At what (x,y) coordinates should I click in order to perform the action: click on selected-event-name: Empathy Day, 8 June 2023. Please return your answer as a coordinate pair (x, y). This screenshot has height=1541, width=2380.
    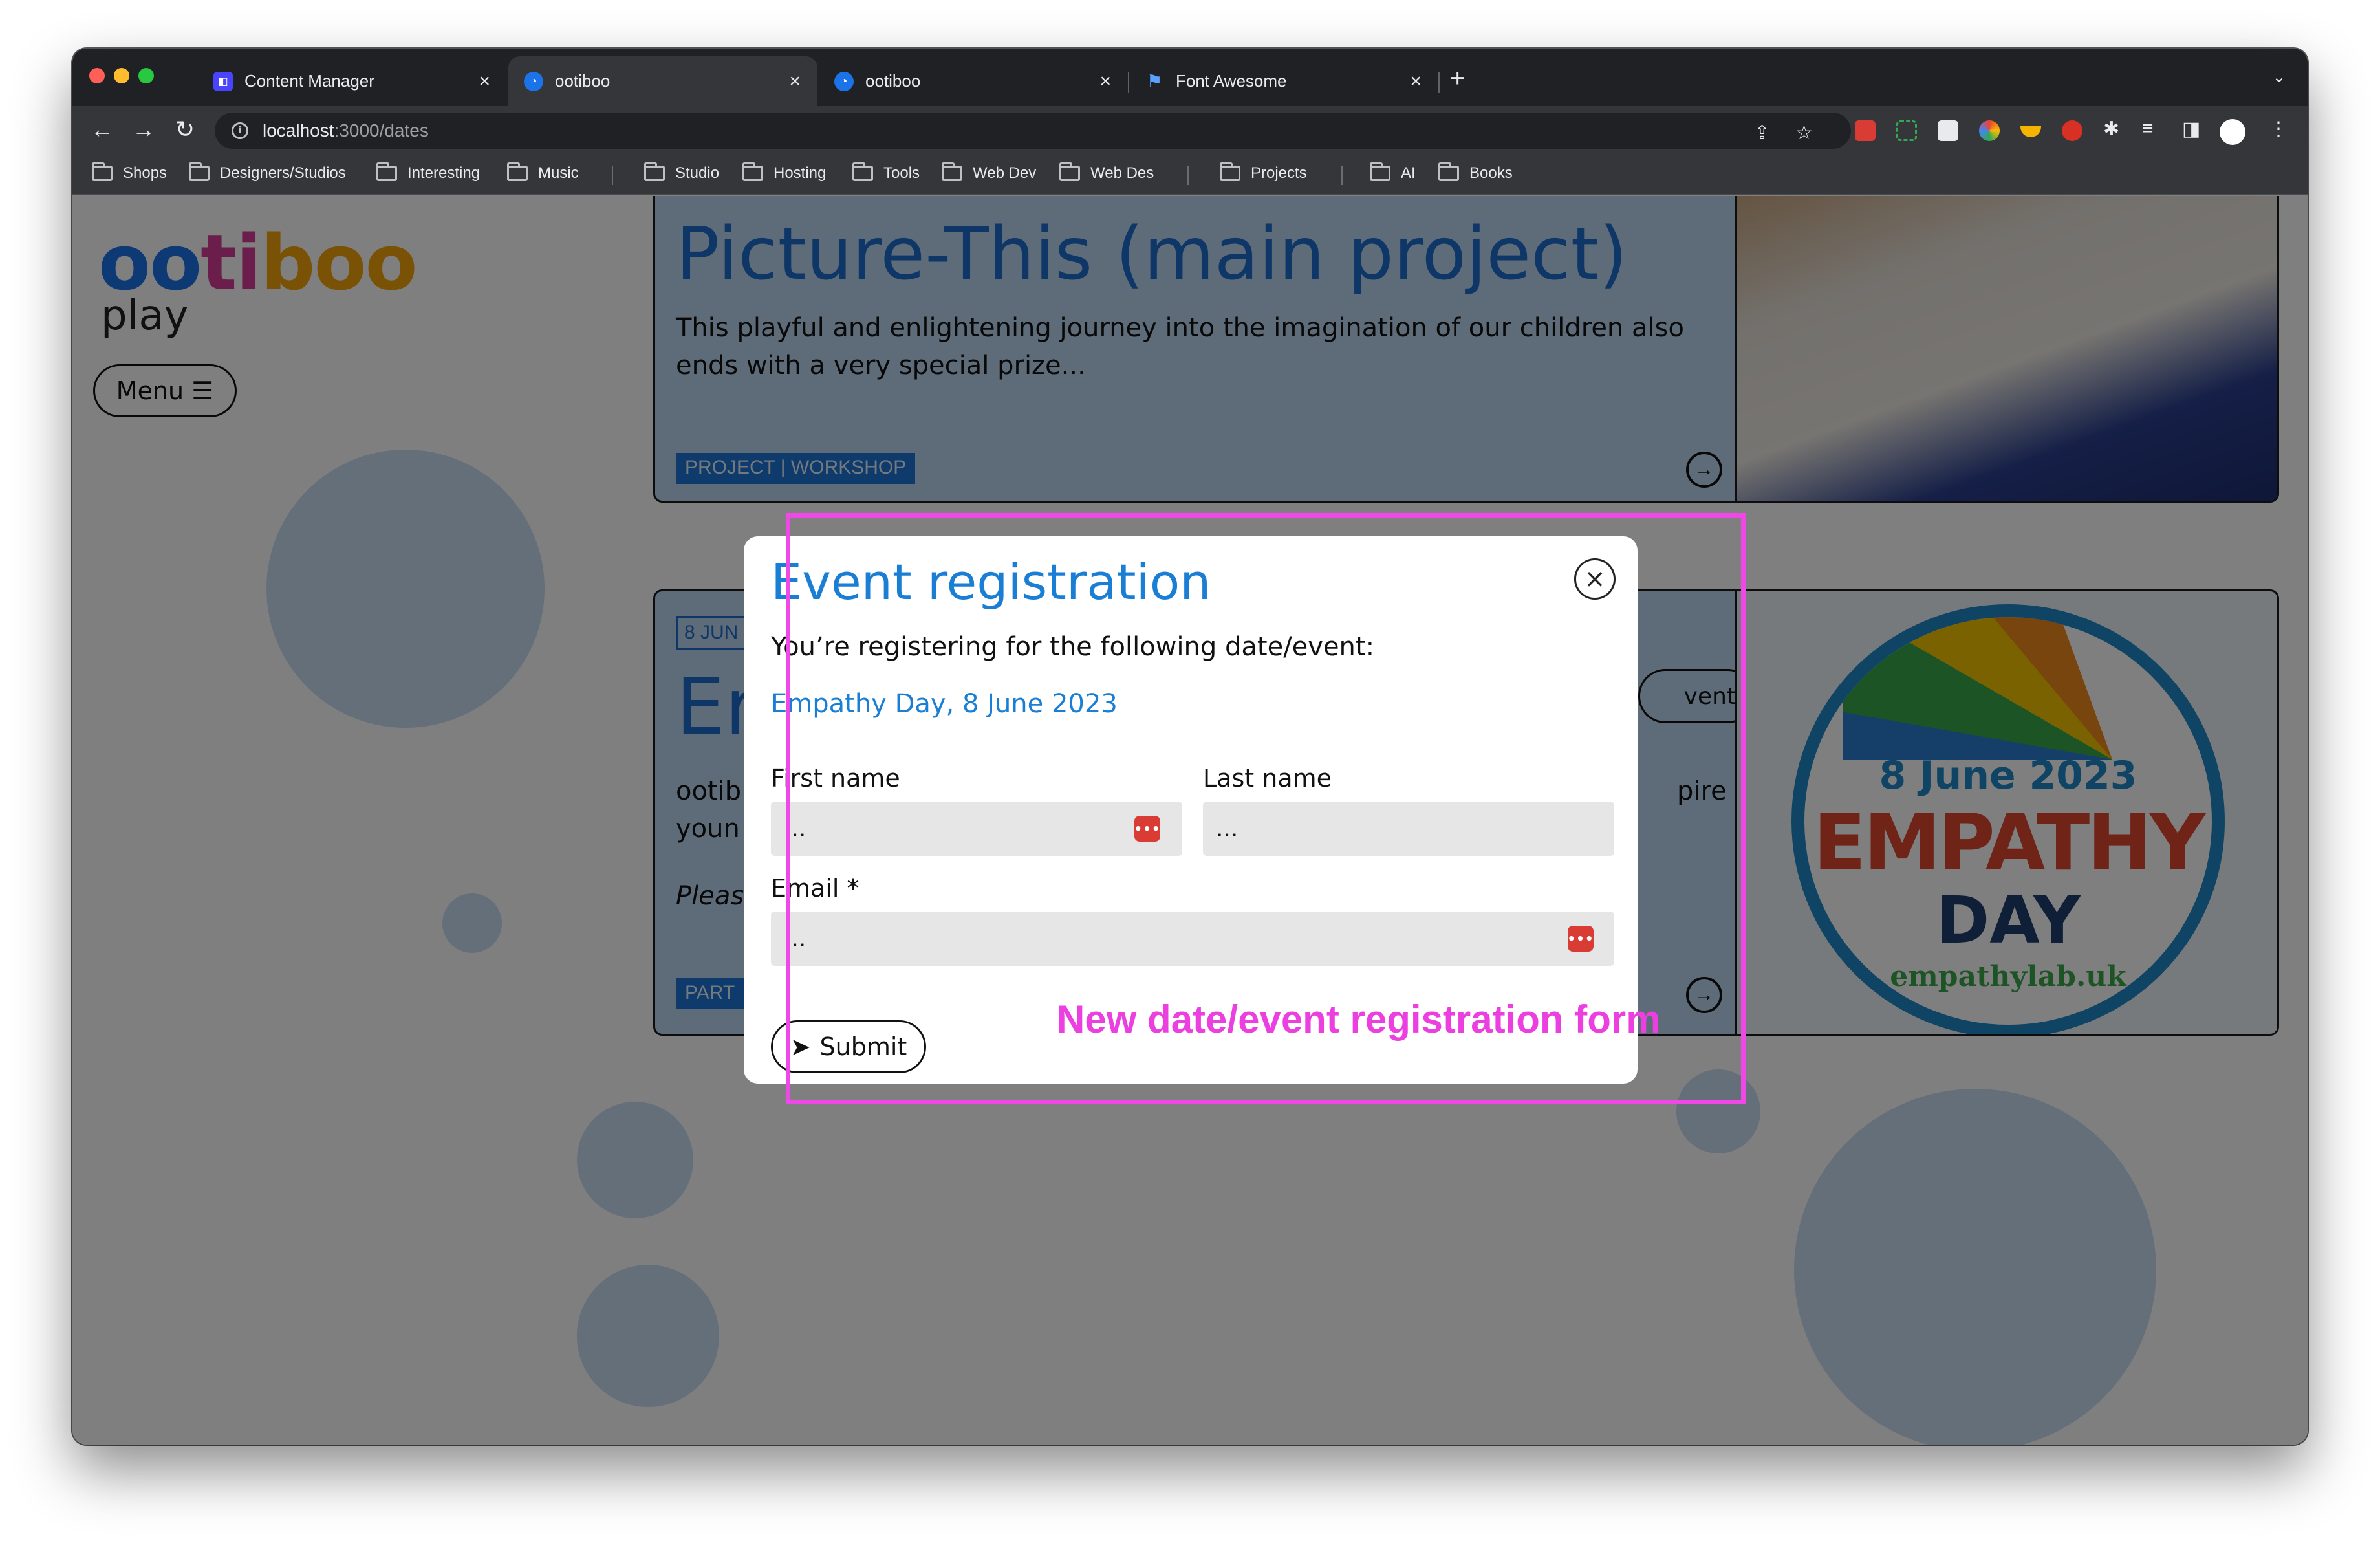
    Looking at the image, I should click on (944, 704).